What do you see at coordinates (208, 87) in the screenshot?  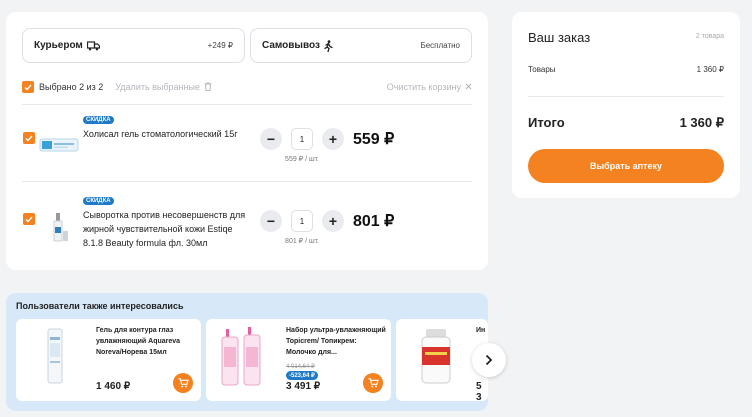 I see `trash-icon` at bounding box center [208, 87].